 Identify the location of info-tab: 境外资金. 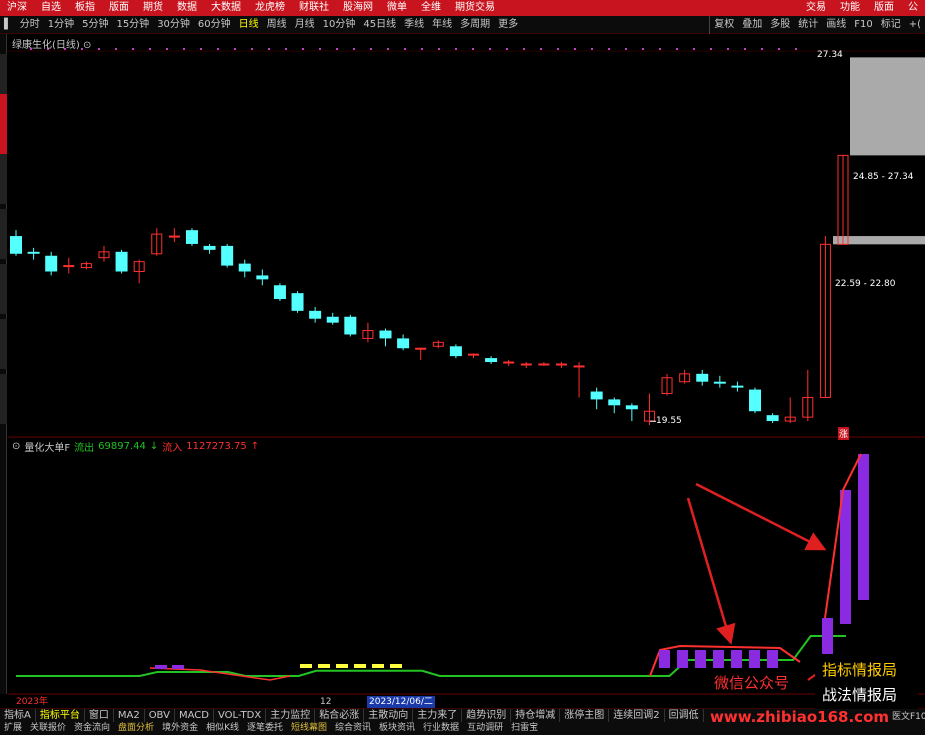
(180, 728).